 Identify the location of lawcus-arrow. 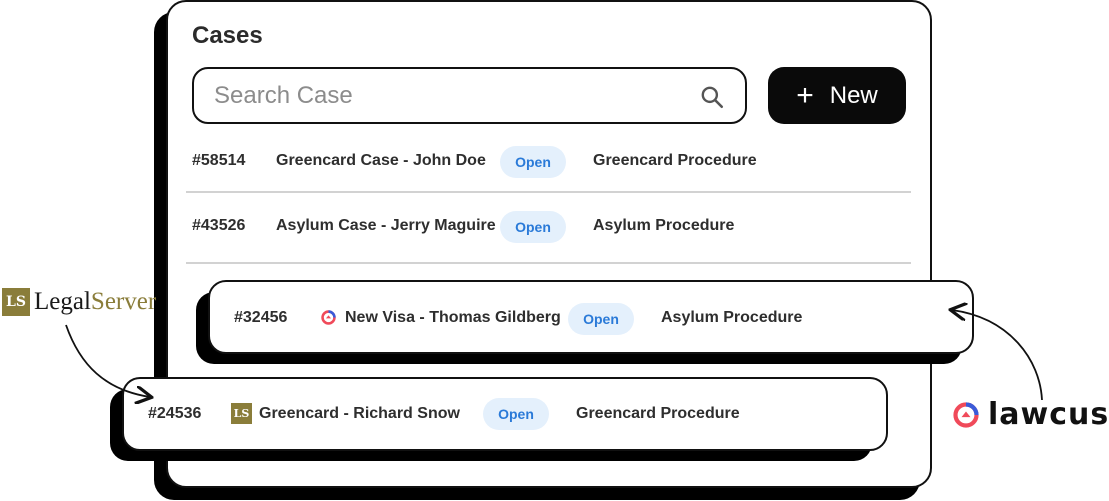
(997, 355).